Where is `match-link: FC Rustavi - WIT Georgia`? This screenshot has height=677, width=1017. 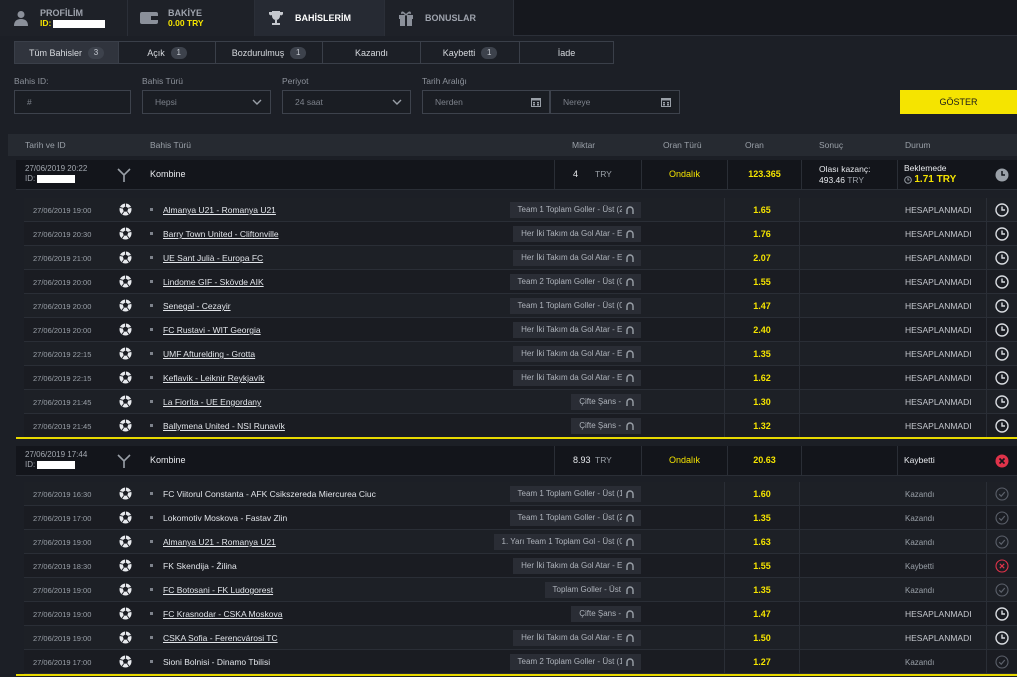 match-link: FC Rustavi - WIT Georgia is located at coordinates (212, 330).